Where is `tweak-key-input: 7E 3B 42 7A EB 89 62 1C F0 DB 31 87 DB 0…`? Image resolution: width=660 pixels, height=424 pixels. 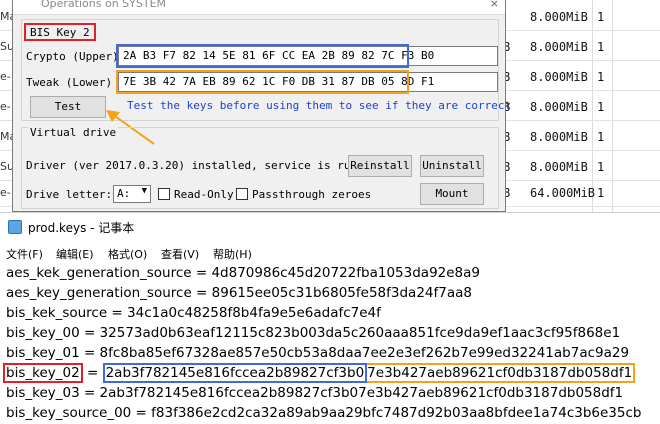
tweak-key-input: 7E 3B 42 7A EB 89 62 1C F0 DB 31 87 DB 0… is located at coordinates (308, 82).